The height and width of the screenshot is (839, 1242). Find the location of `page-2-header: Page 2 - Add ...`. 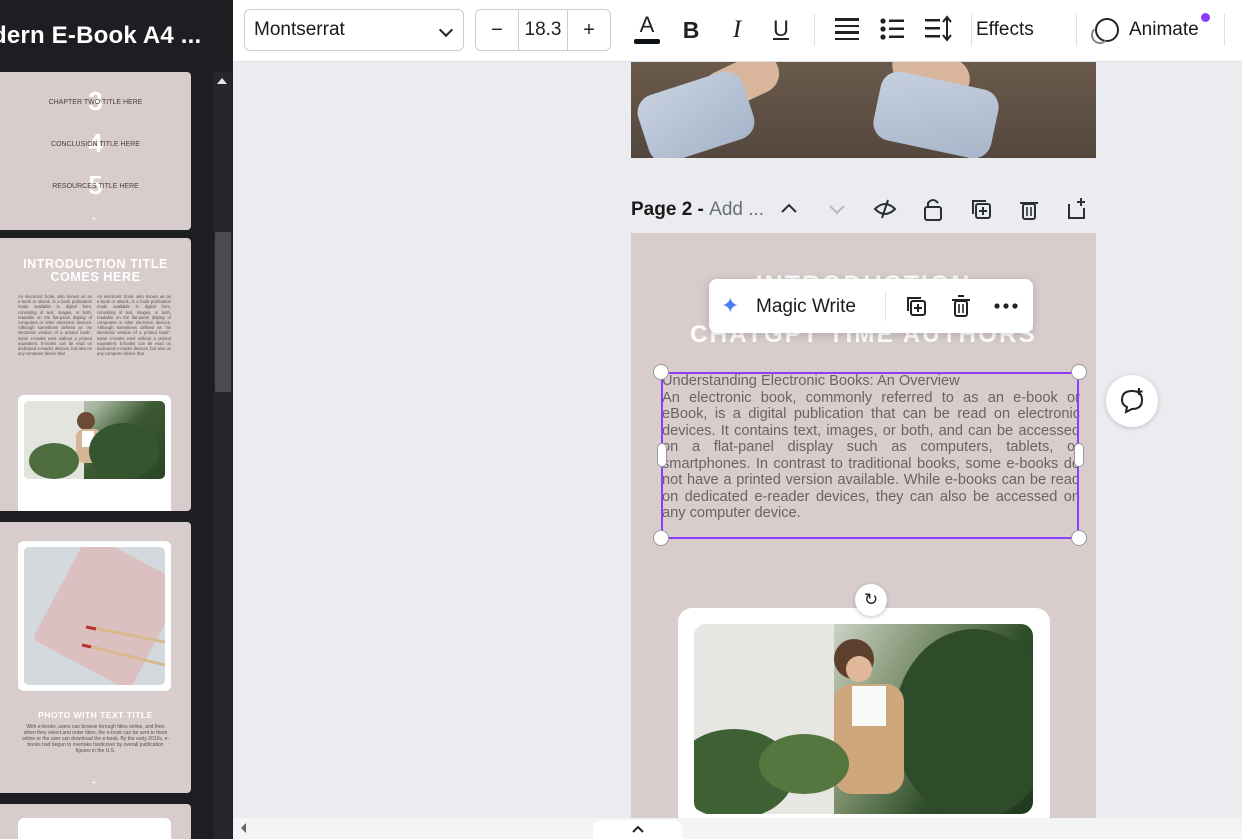

page-2-header: Page 2 - Add ... is located at coordinates (863, 210).